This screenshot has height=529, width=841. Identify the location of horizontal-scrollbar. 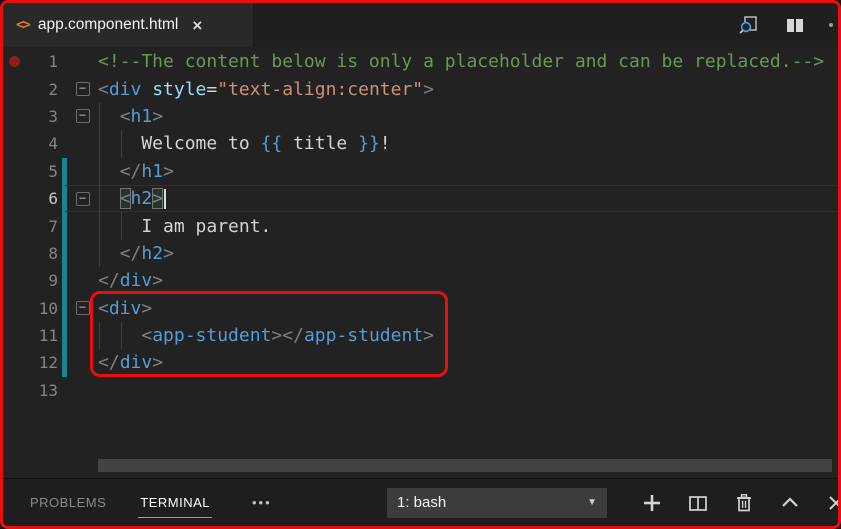
(465, 465).